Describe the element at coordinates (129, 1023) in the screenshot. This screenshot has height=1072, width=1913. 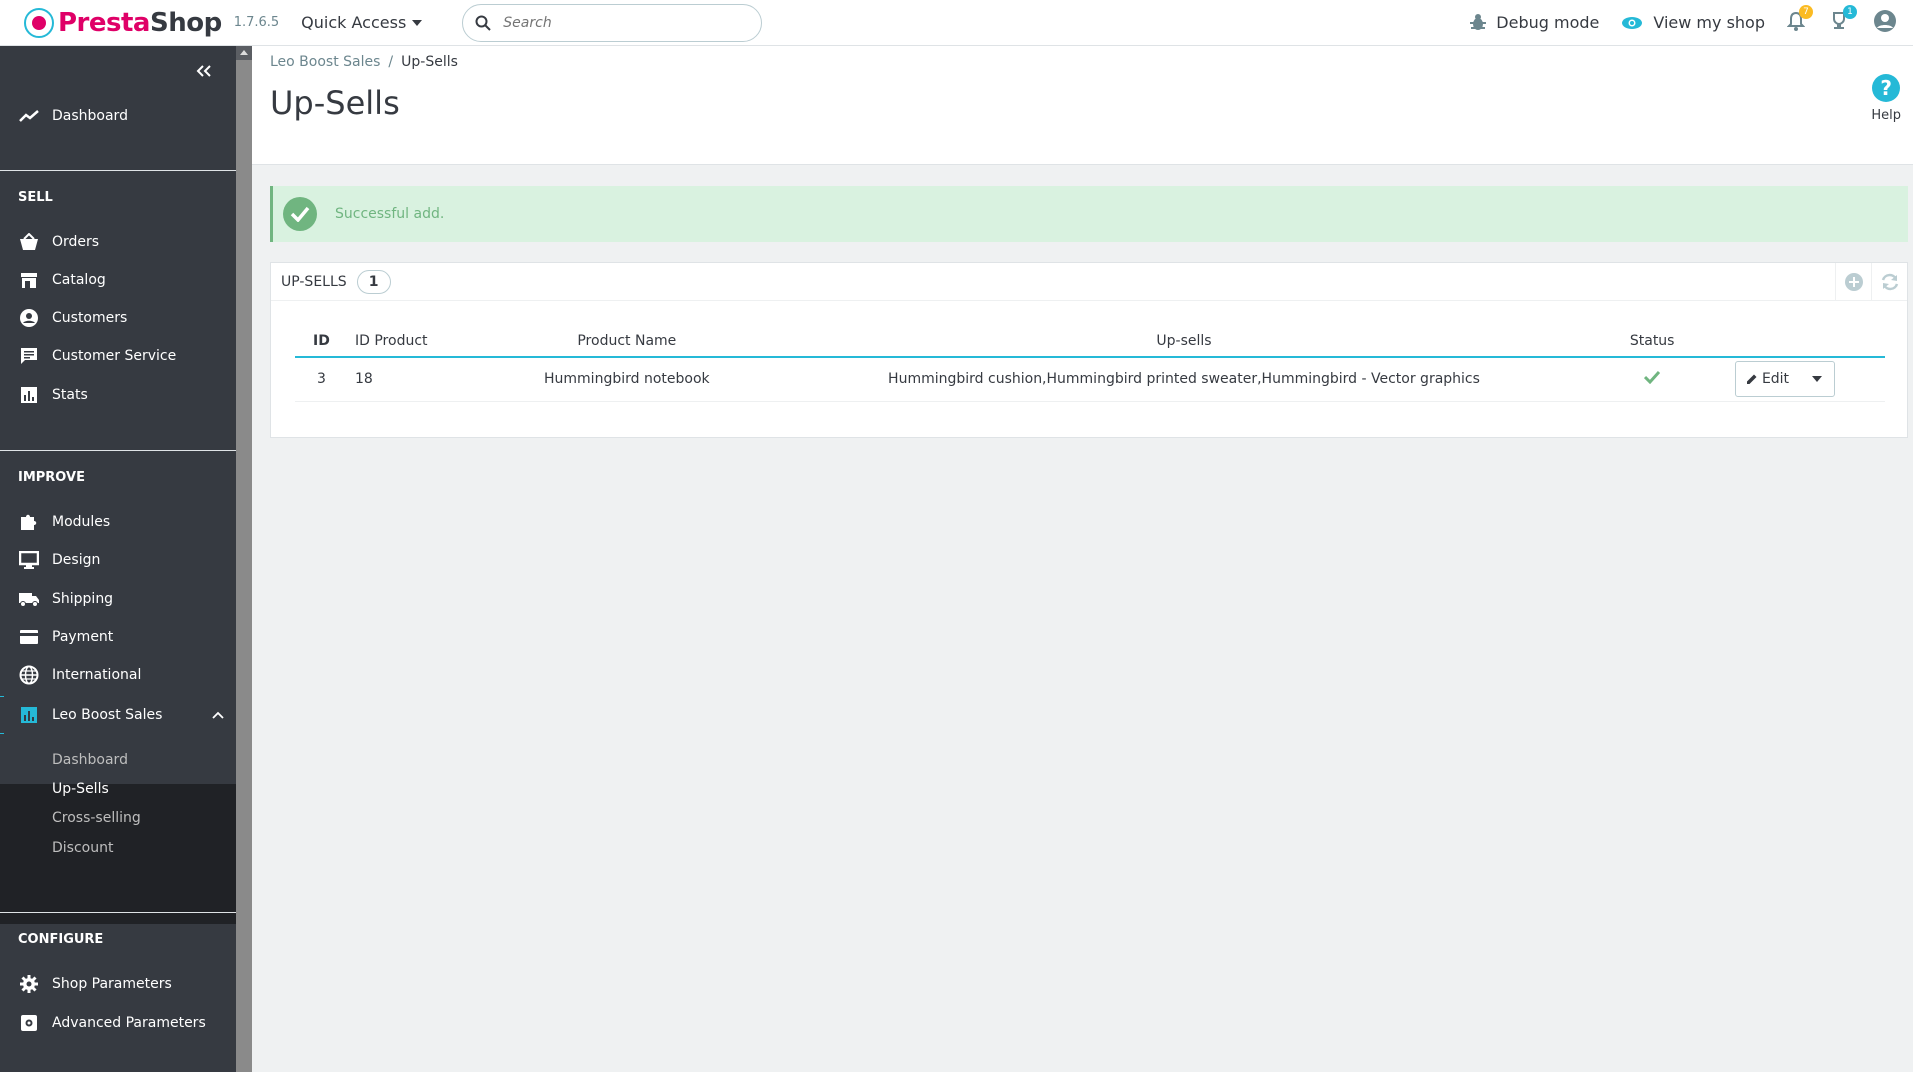
I see `sidebar-item-label: Advanced Parameters` at that location.